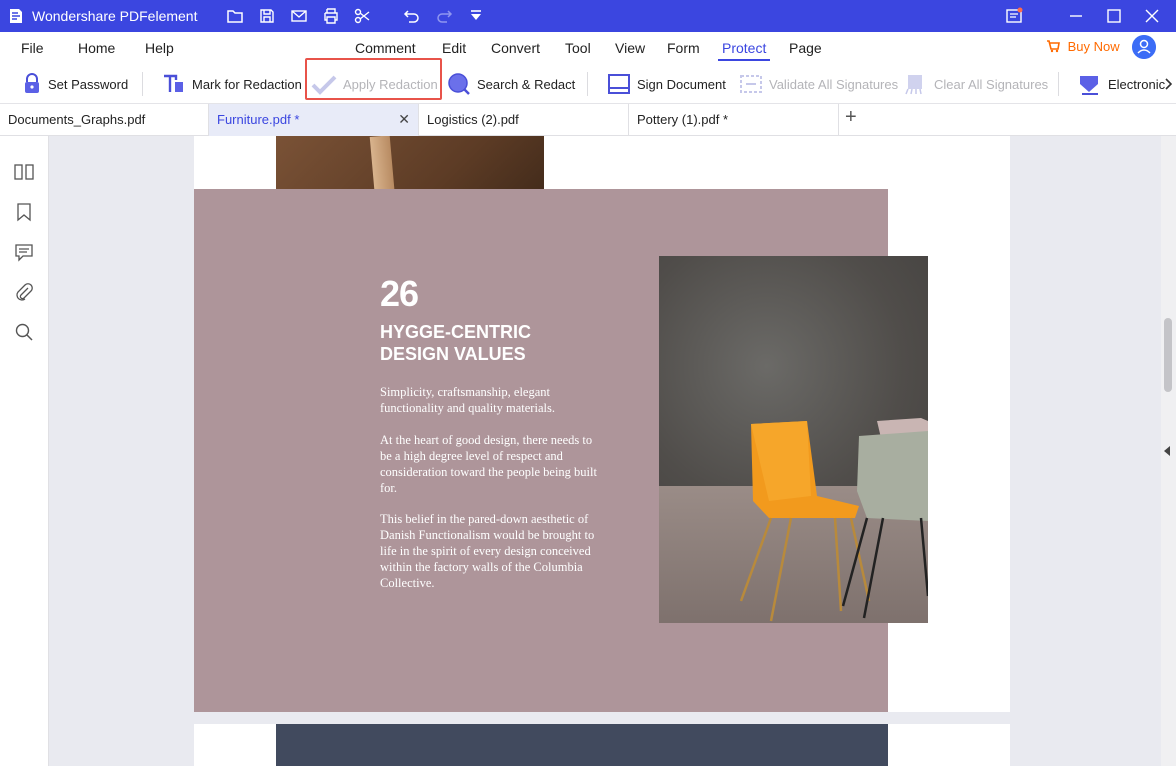 The width and height of the screenshot is (1176, 766). I want to click on sign-document-button: Sign Document, so click(666, 84).